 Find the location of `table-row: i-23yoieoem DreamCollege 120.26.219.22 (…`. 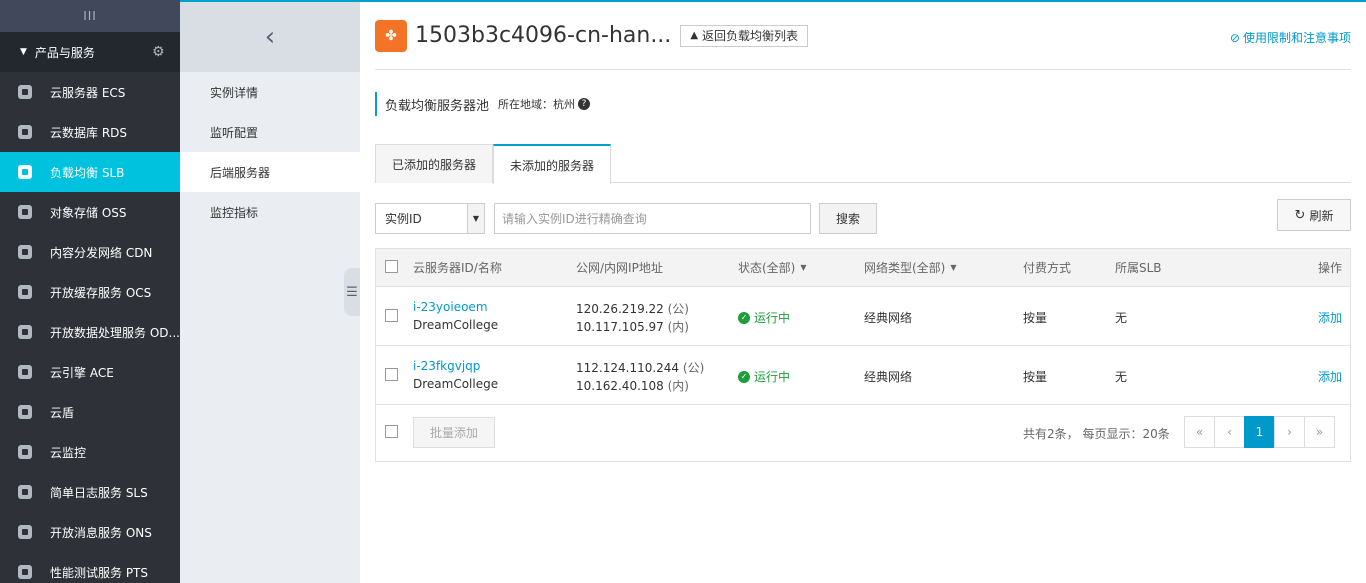

table-row: i-23yoieoem DreamCollege 120.26.219.22 (… is located at coordinates (863, 315).